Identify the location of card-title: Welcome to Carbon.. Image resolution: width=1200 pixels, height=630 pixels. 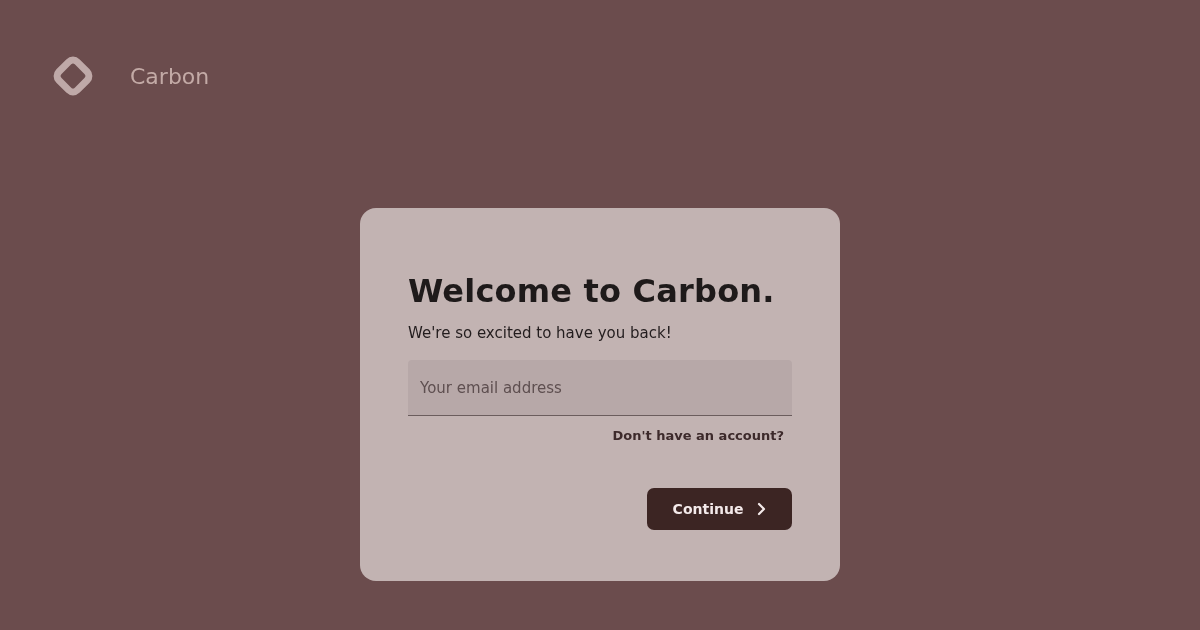
(592, 291).